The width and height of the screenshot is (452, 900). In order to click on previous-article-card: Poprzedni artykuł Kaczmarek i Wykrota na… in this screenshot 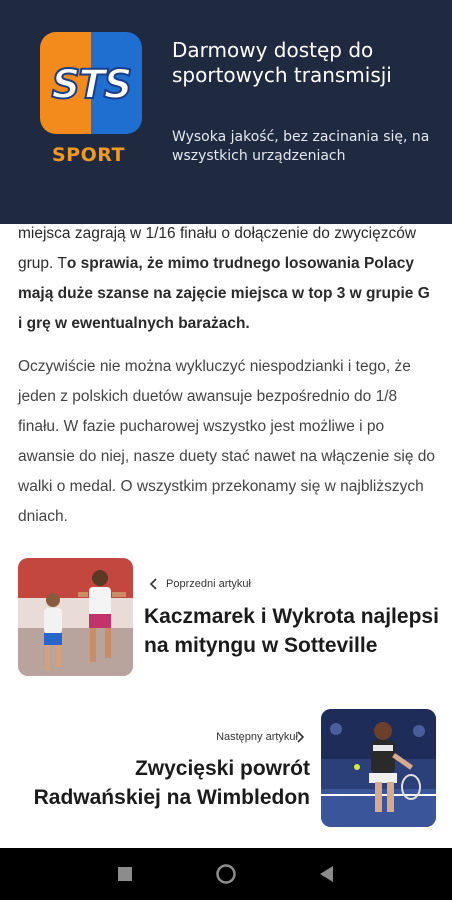, I will do `click(228, 617)`.